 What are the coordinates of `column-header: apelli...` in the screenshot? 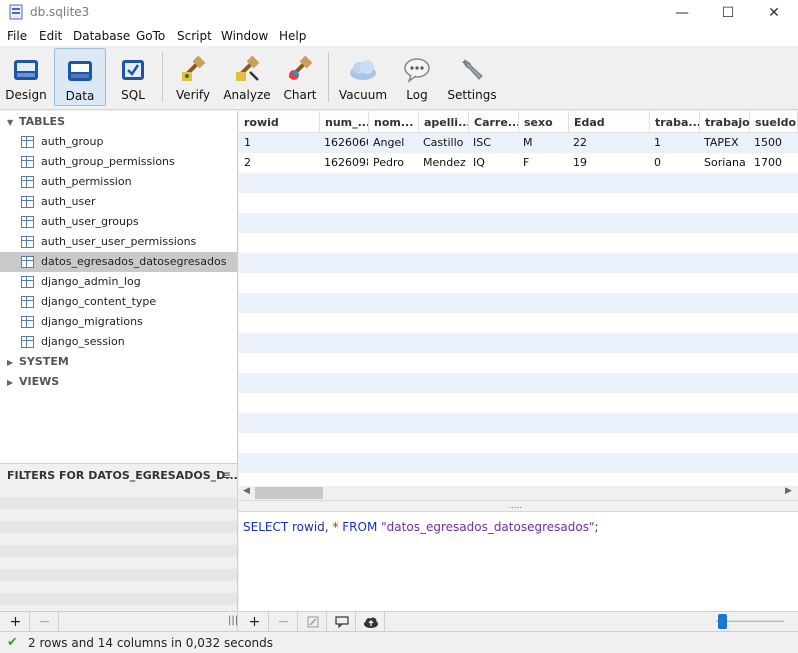 It's located at (444, 122).